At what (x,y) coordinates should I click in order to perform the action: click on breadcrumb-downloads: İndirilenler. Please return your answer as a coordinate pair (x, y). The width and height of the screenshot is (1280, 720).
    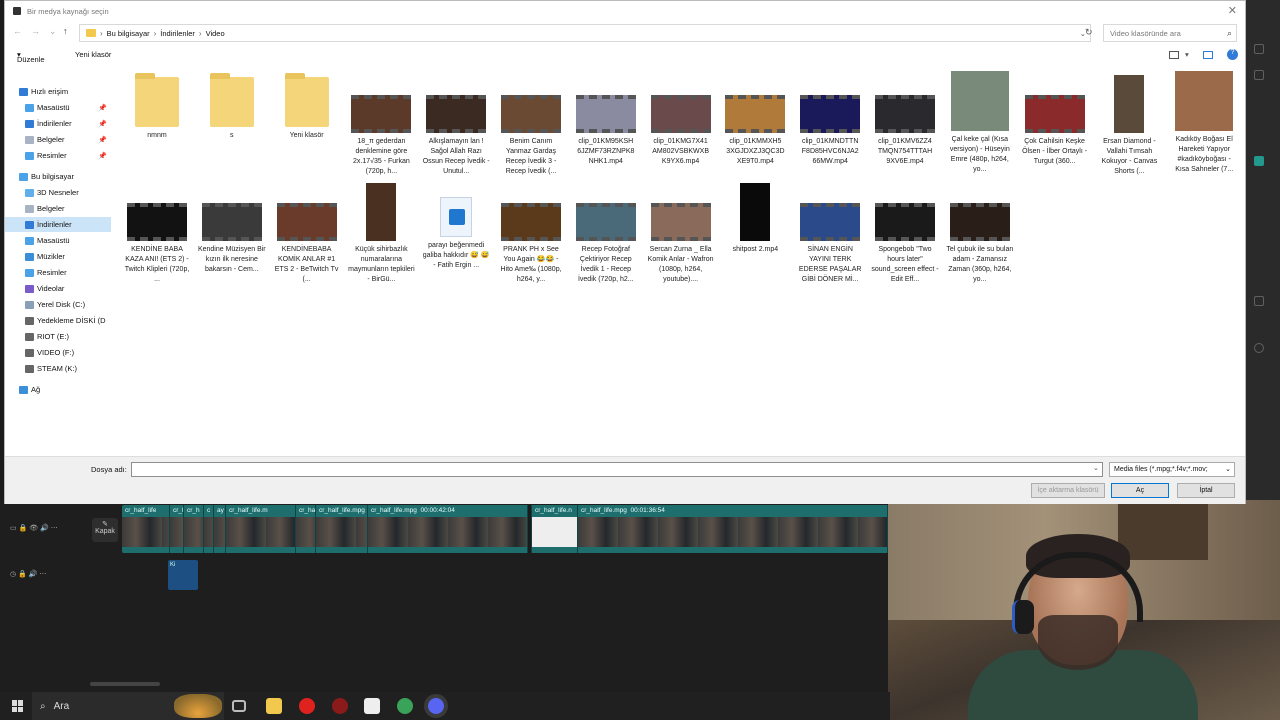
    Looking at the image, I should click on (177, 33).